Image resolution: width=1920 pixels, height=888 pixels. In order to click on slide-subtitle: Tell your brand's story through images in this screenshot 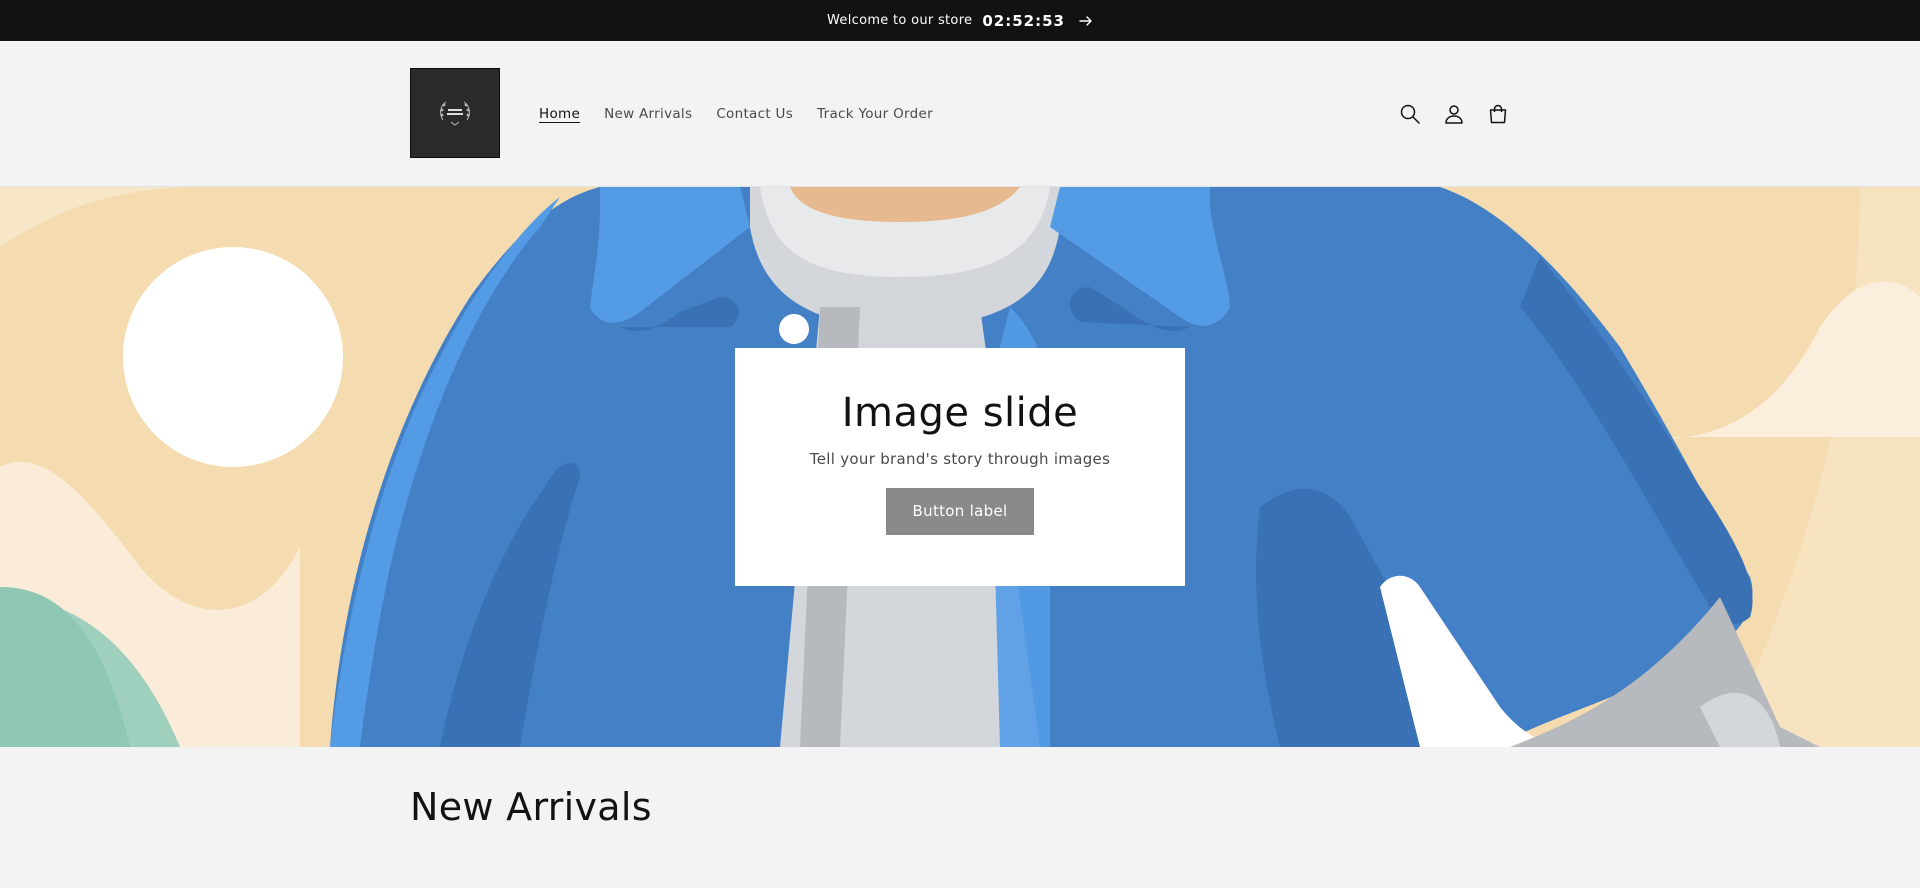, I will do `click(960, 459)`.